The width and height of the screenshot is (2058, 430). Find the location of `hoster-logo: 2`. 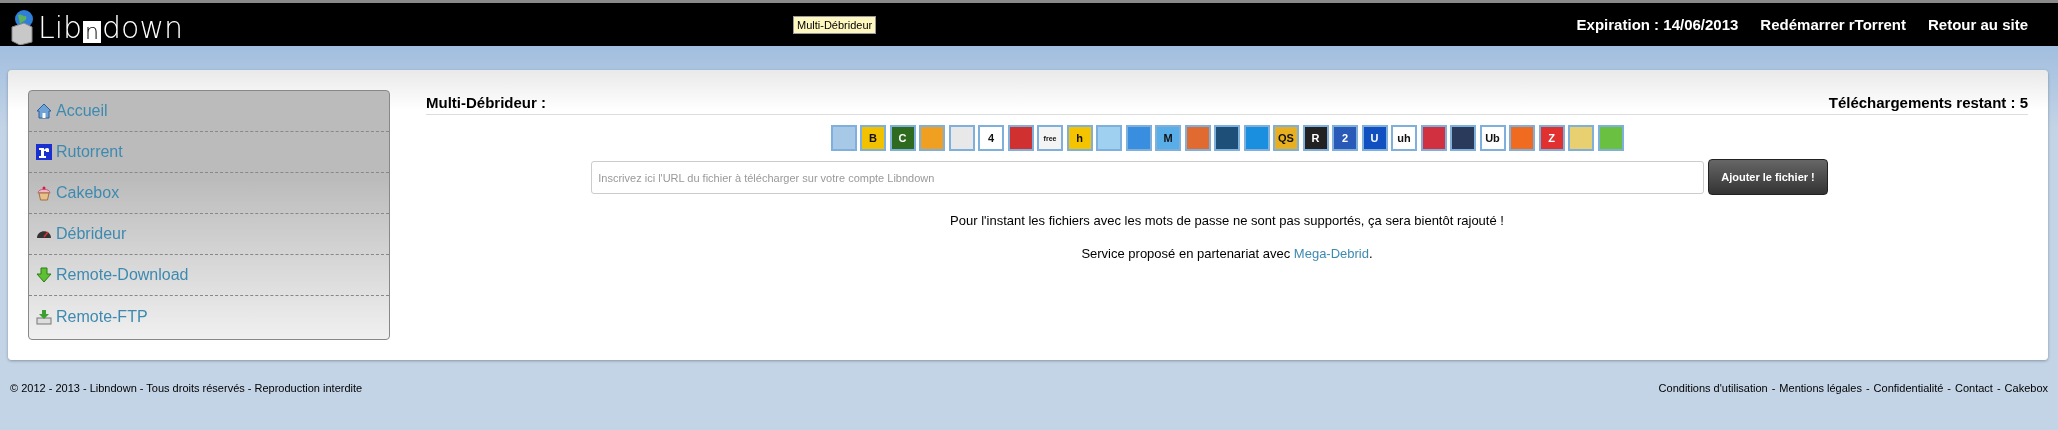

hoster-logo: 2 is located at coordinates (1345, 138).